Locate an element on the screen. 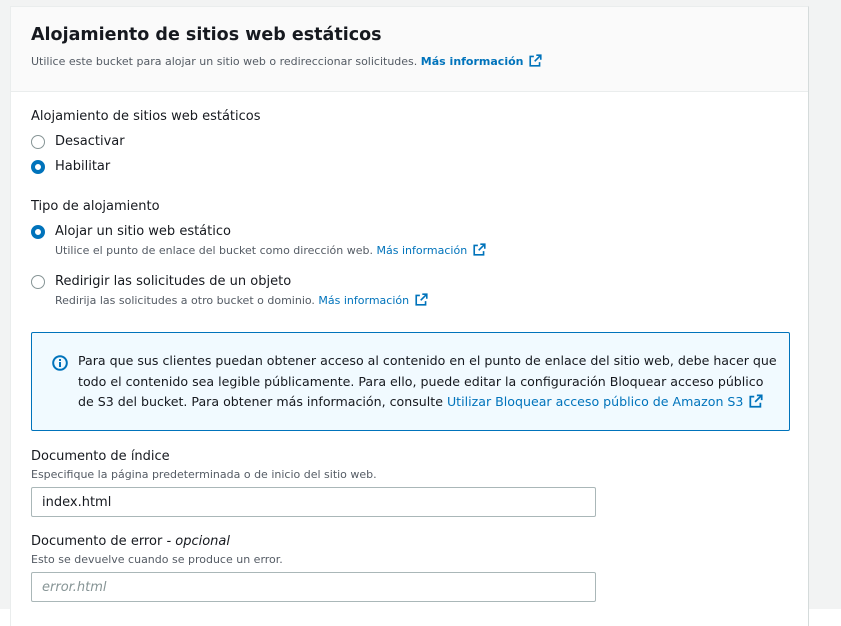 The image size is (841, 626). radio-redirect-requests-label: Redirigir las solicitudes de un objeto is located at coordinates (173, 281).